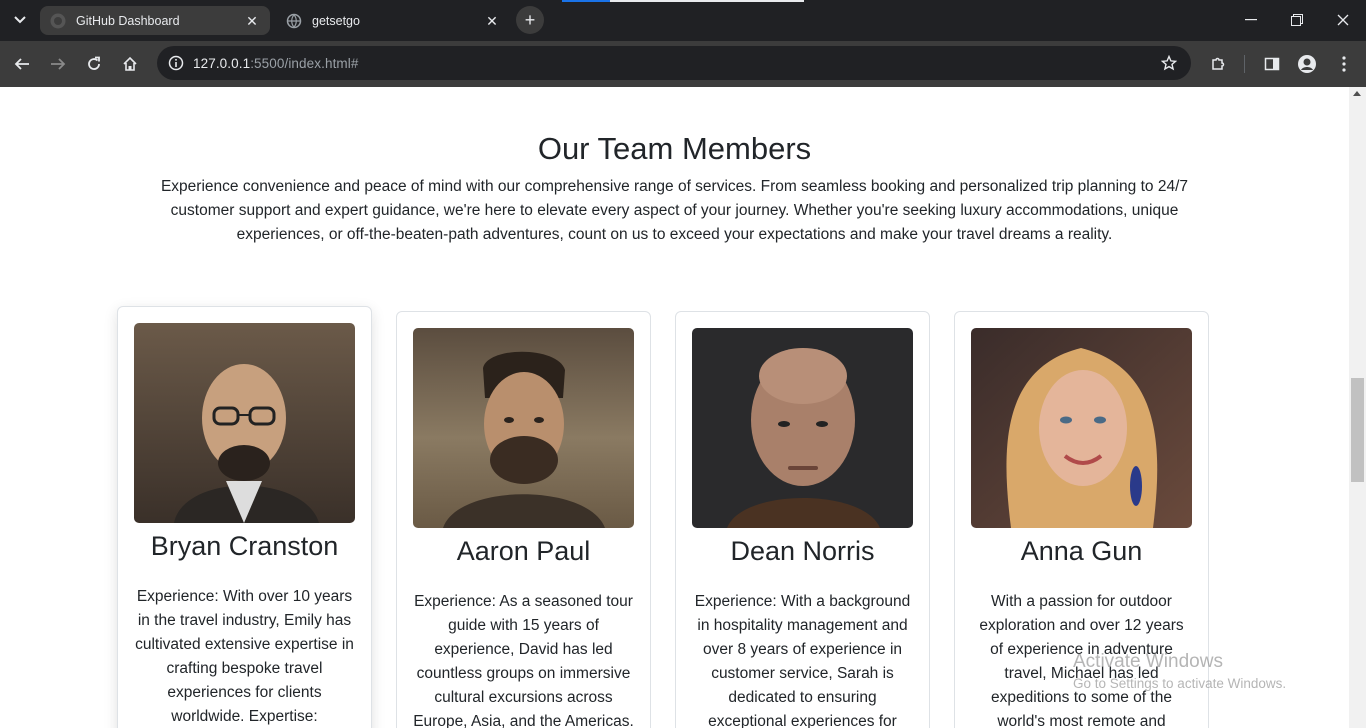 The image size is (1366, 728). What do you see at coordinates (58, 64) in the screenshot?
I see `forward-arrow-icon` at bounding box center [58, 64].